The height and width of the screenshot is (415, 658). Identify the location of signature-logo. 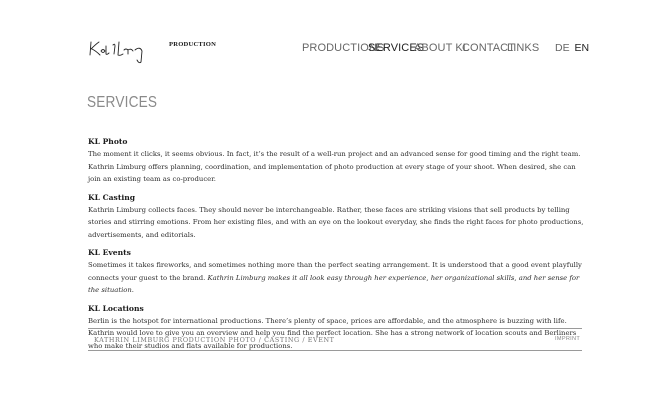
(116, 52).